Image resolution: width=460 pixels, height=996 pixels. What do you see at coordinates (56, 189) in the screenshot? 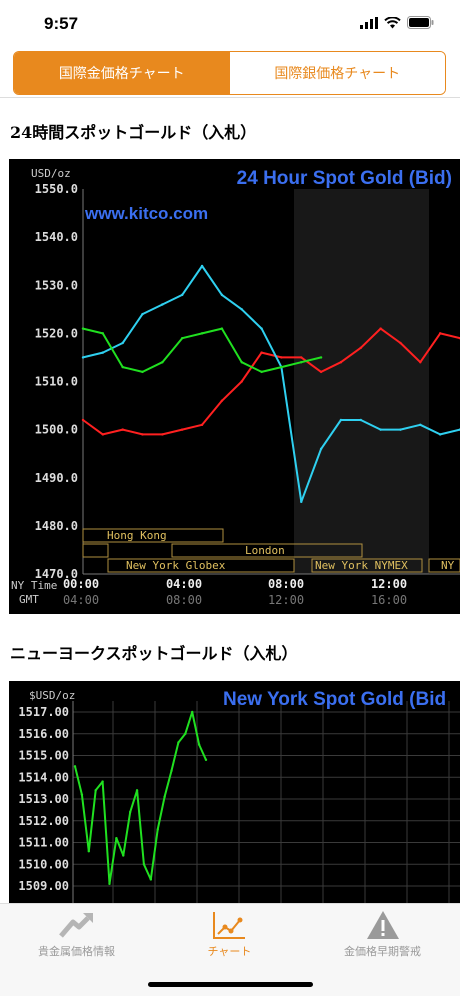
I see `y-tick-label: 1550.0` at bounding box center [56, 189].